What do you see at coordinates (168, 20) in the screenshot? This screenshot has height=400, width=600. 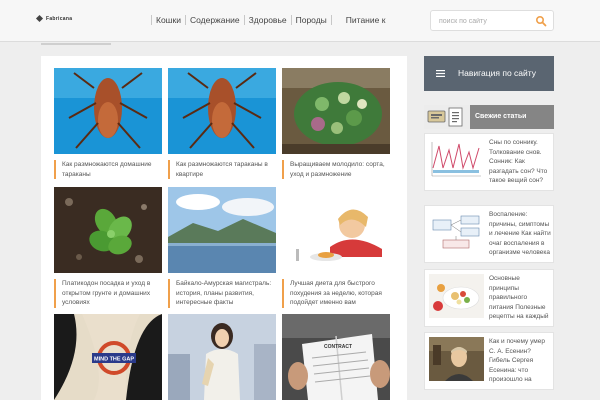 I see `nav-item-cats: Кошки` at bounding box center [168, 20].